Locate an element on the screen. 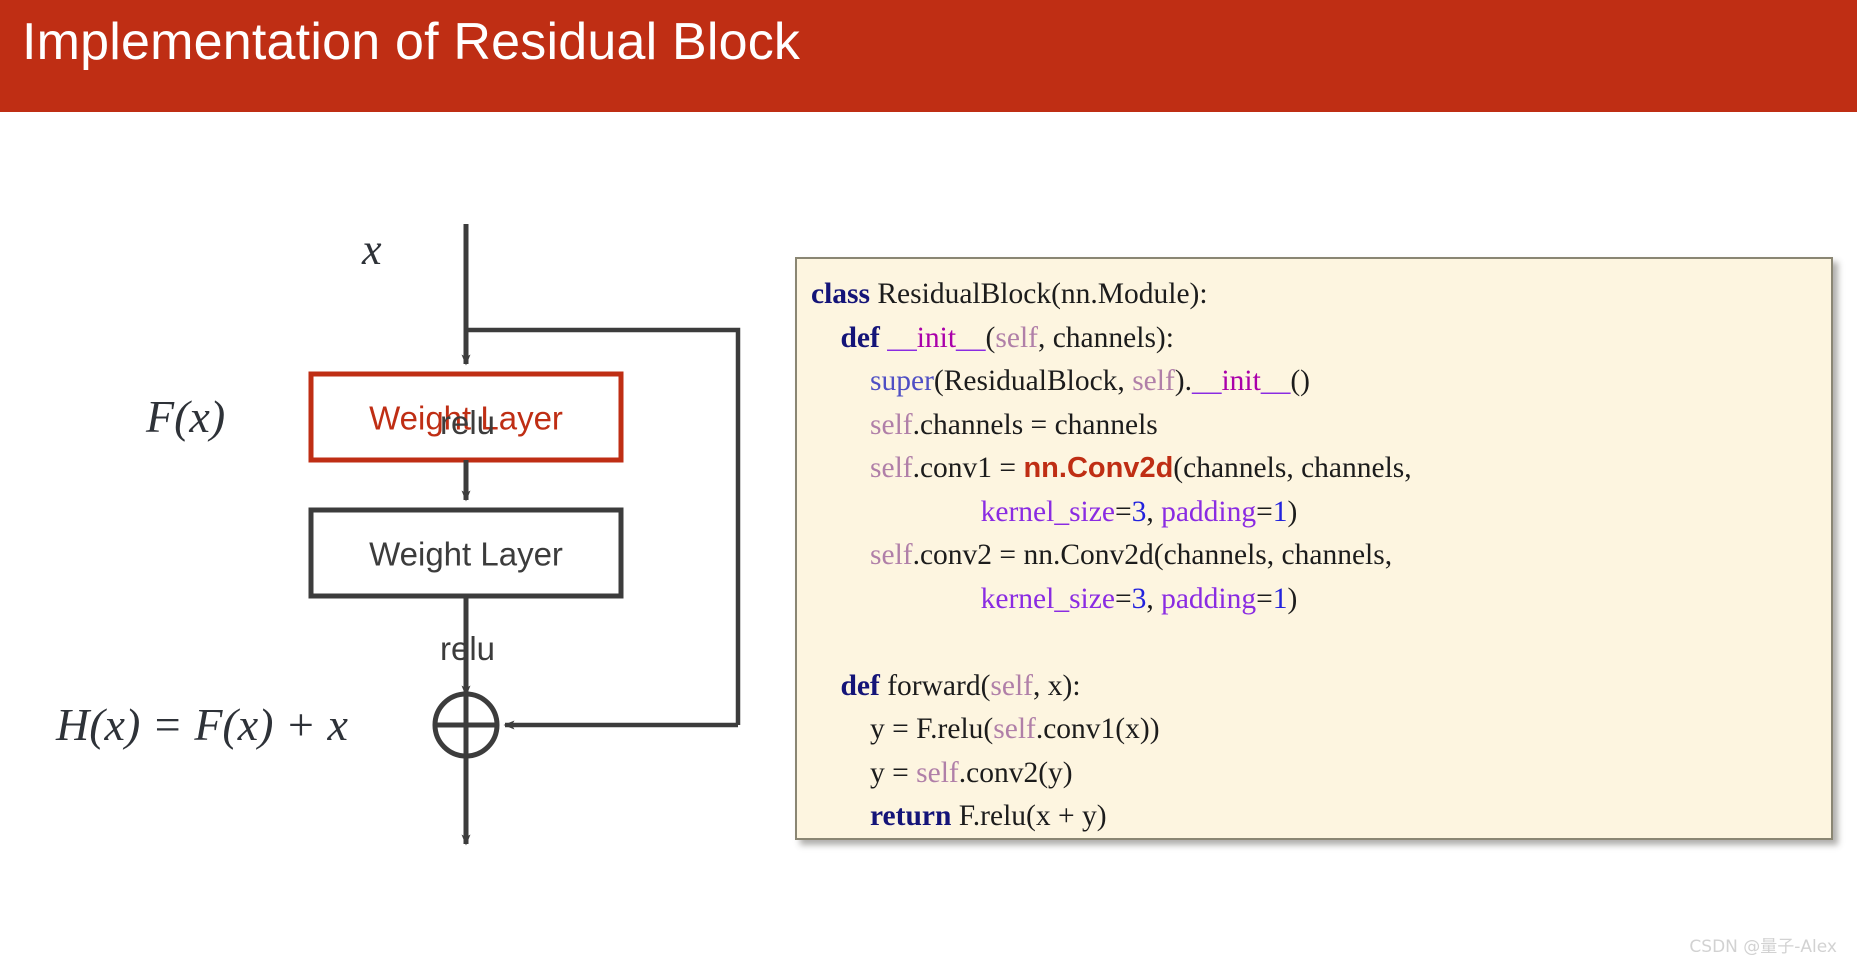  relu-label-1: relu is located at coordinates (467, 422).